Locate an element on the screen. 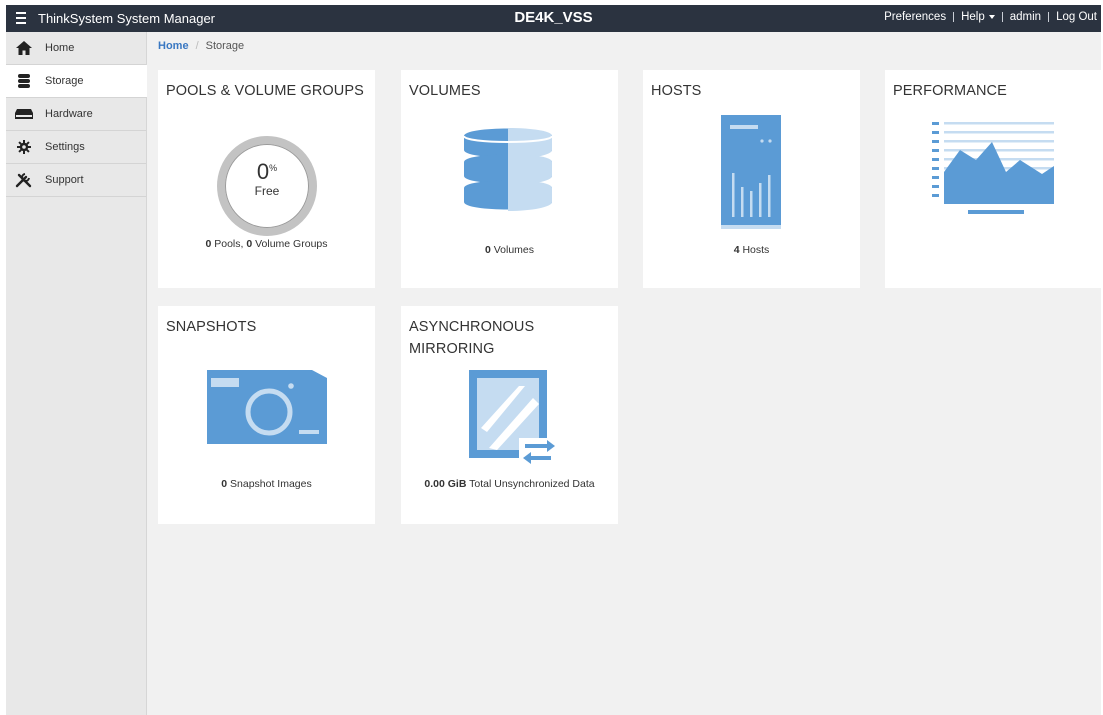 The image size is (1103, 715). hosts-label: Hosts is located at coordinates (754, 250).